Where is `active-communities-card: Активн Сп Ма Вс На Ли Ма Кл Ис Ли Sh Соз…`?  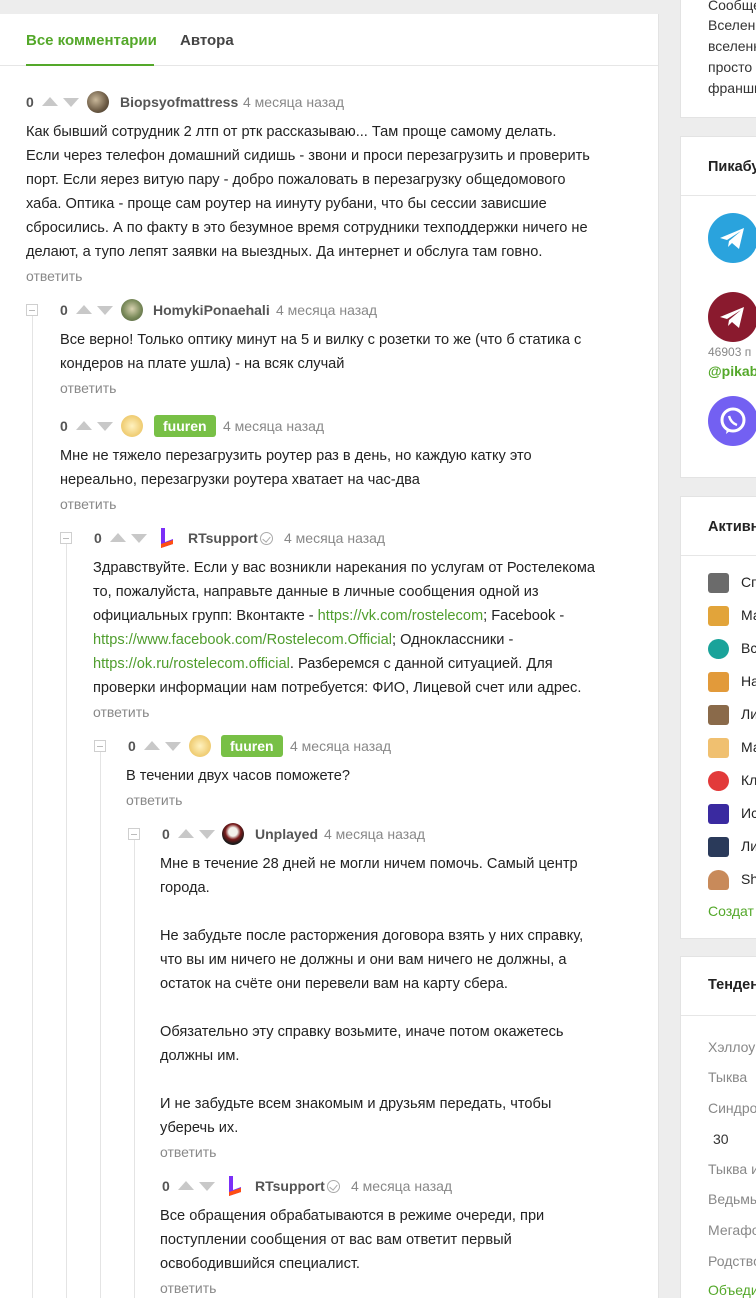
active-communities-card: Активн Сп Ма Вс На Ли Ма Кл Ис Ли Sh Соз… is located at coordinates (718, 717).